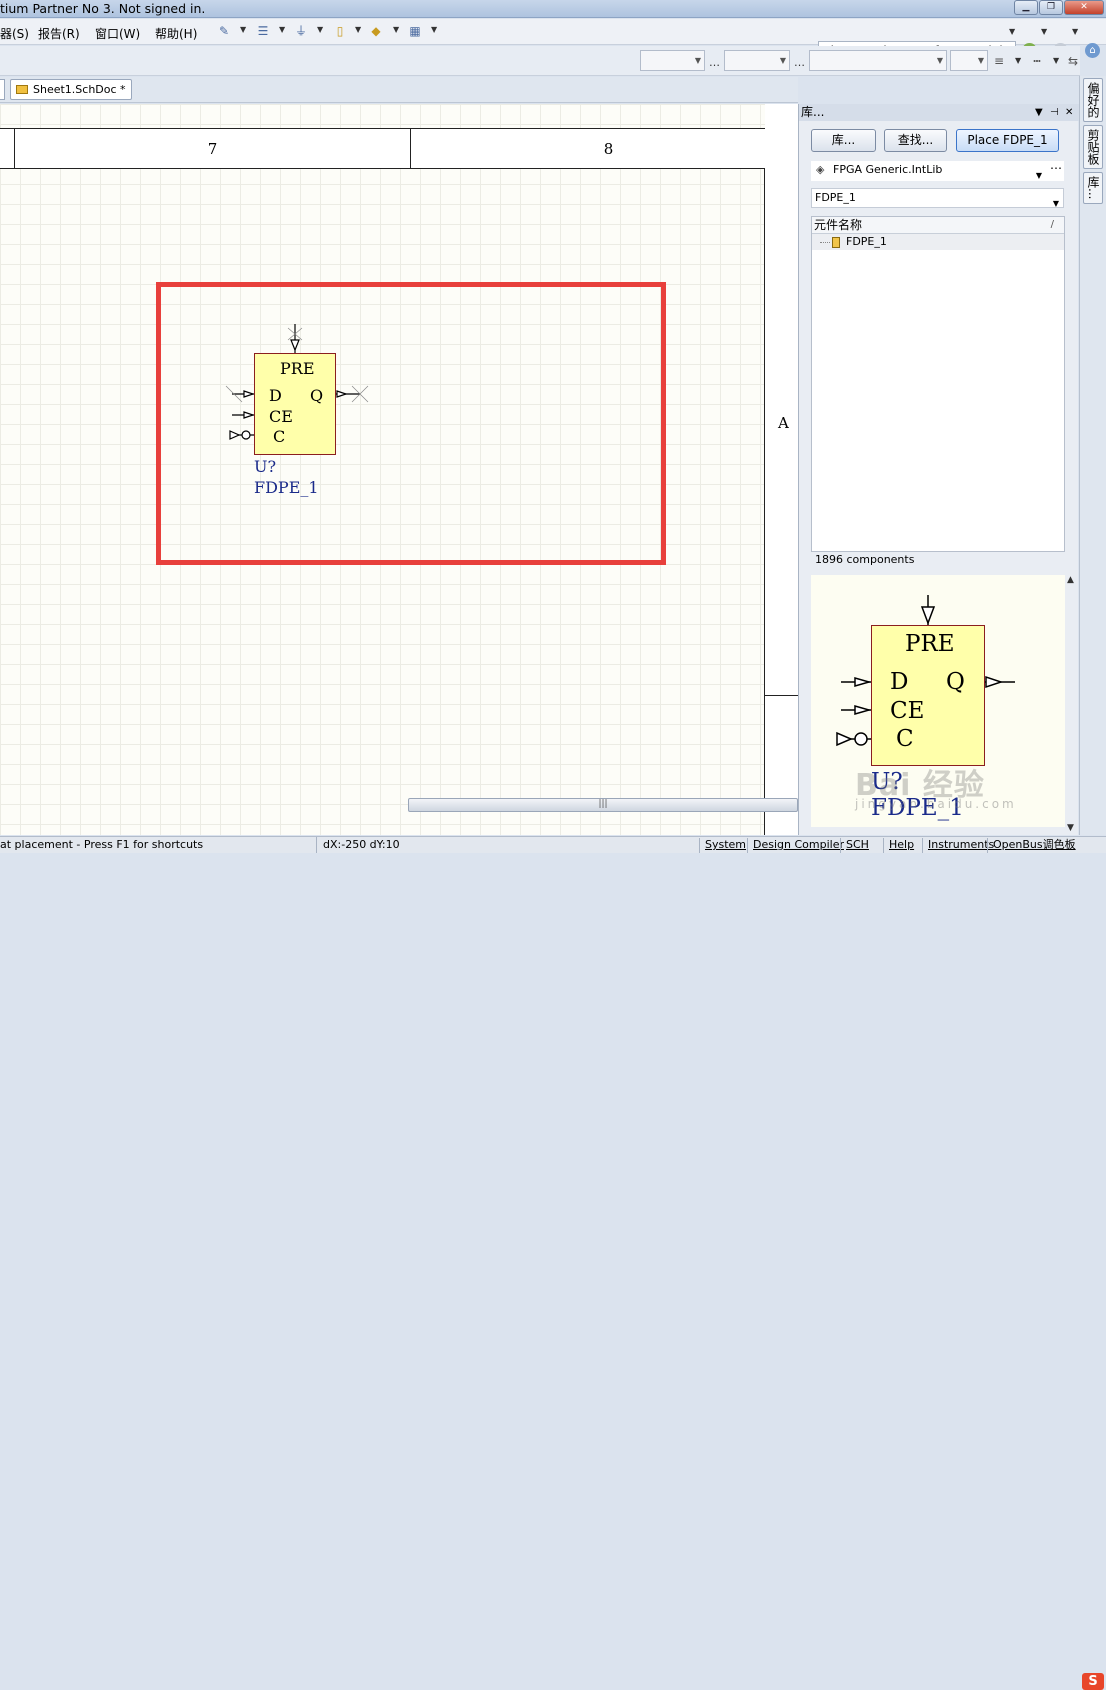 The height and width of the screenshot is (1690, 1106). What do you see at coordinates (928, 695) in the screenshot?
I see `preview-component: PRE D Q CE C` at bounding box center [928, 695].